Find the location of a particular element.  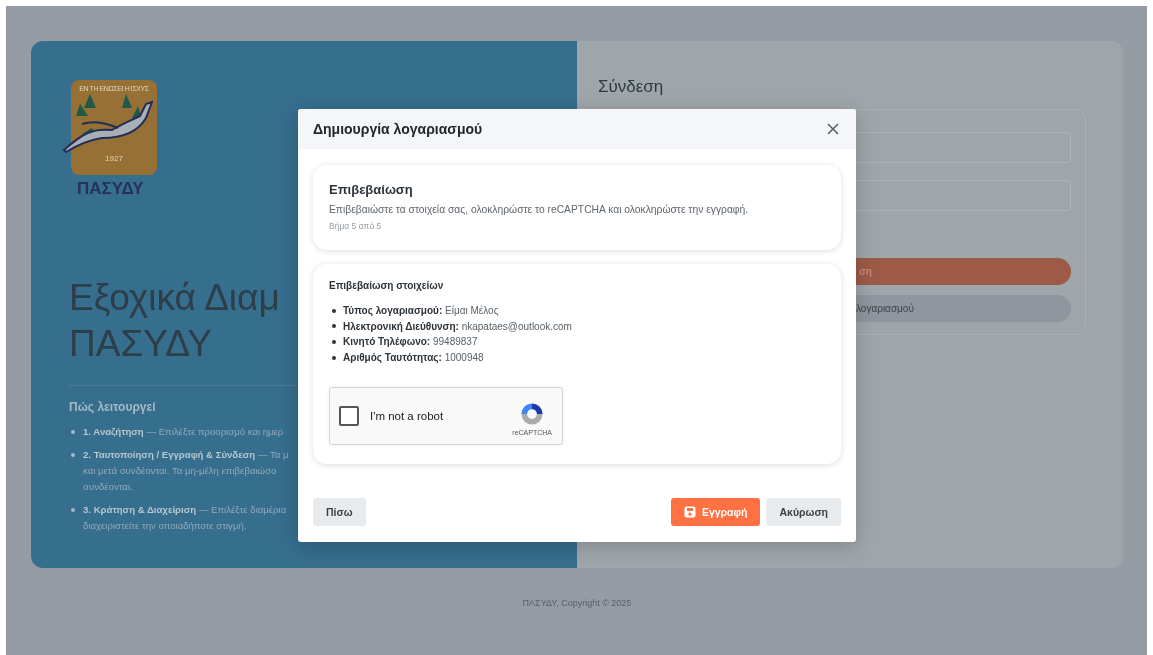

summary-item: Ηλεκτρονική Διεύθυνση: nkapataes@outlook.com is located at coordinates (457, 326).